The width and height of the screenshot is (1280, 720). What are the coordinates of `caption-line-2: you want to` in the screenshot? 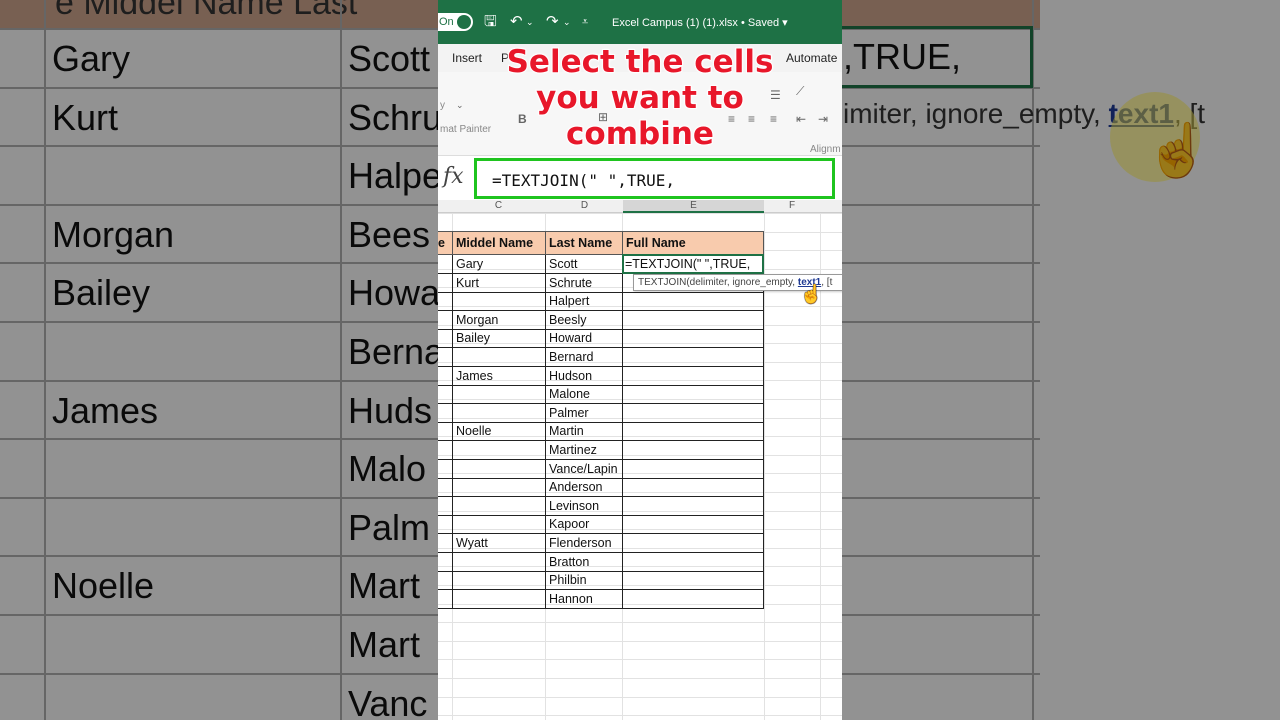 It's located at (640, 98).